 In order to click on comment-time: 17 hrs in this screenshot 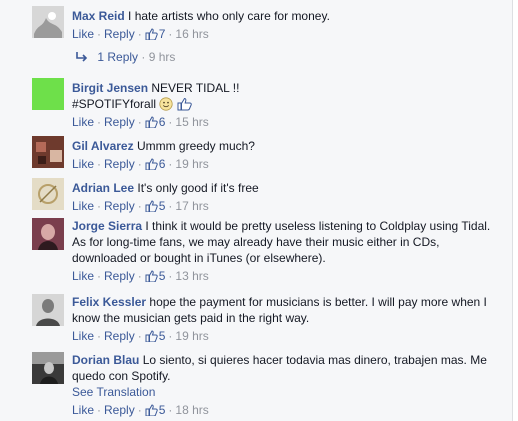, I will do `click(191, 206)`.